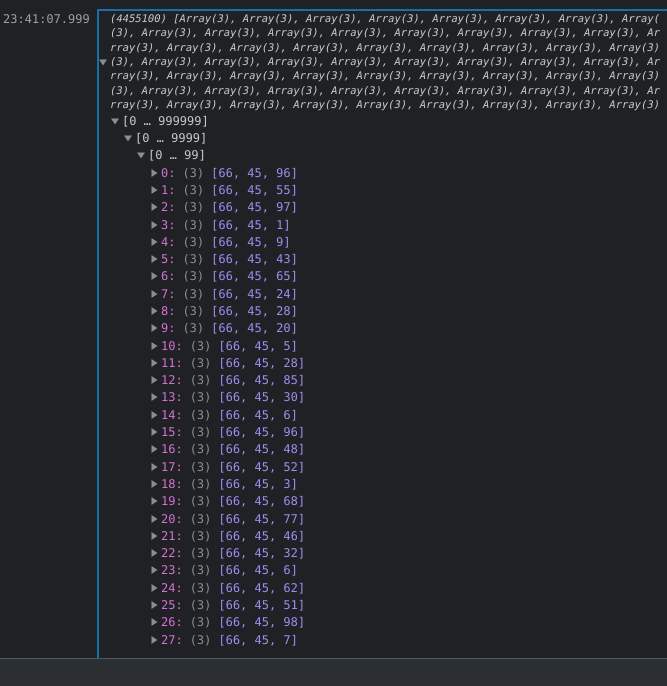  I want to click on range-group-label: [0 … 9999], so click(171, 138).